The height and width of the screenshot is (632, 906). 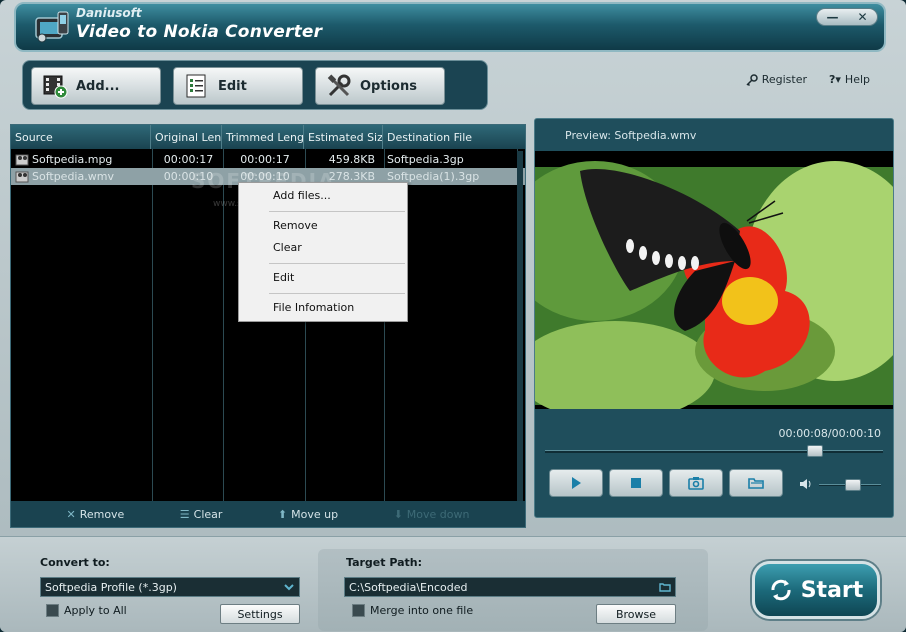 I want to click on options-button: Options, so click(x=380, y=86).